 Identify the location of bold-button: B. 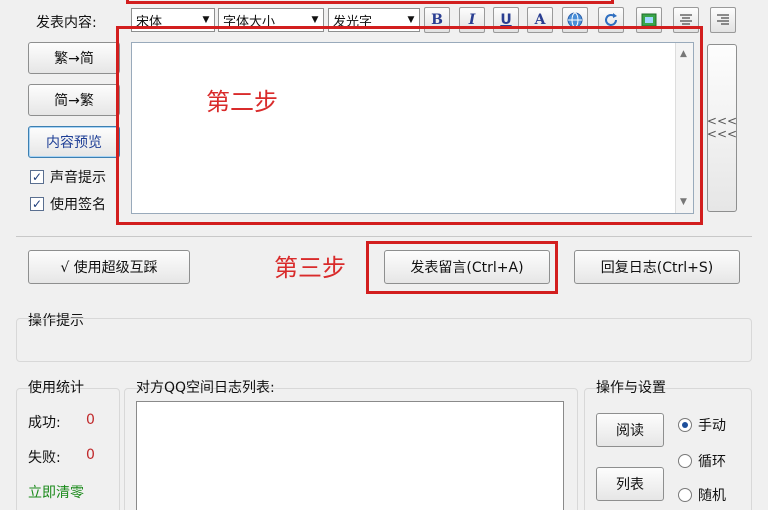
(437, 20).